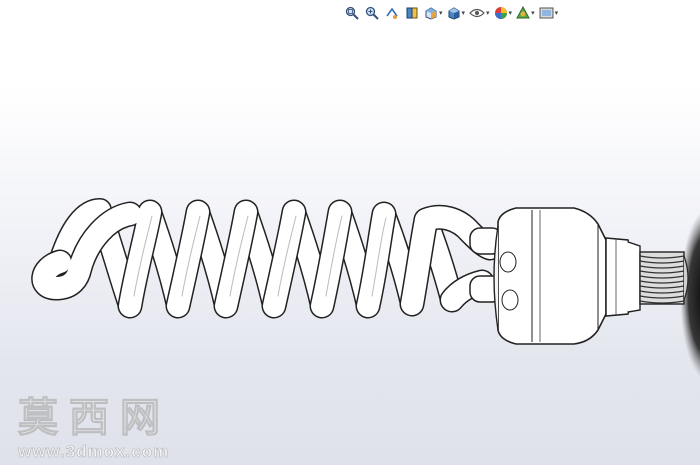 The width and height of the screenshot is (700, 465). Describe the element at coordinates (664, 278) in the screenshot. I see `screw-base` at that location.